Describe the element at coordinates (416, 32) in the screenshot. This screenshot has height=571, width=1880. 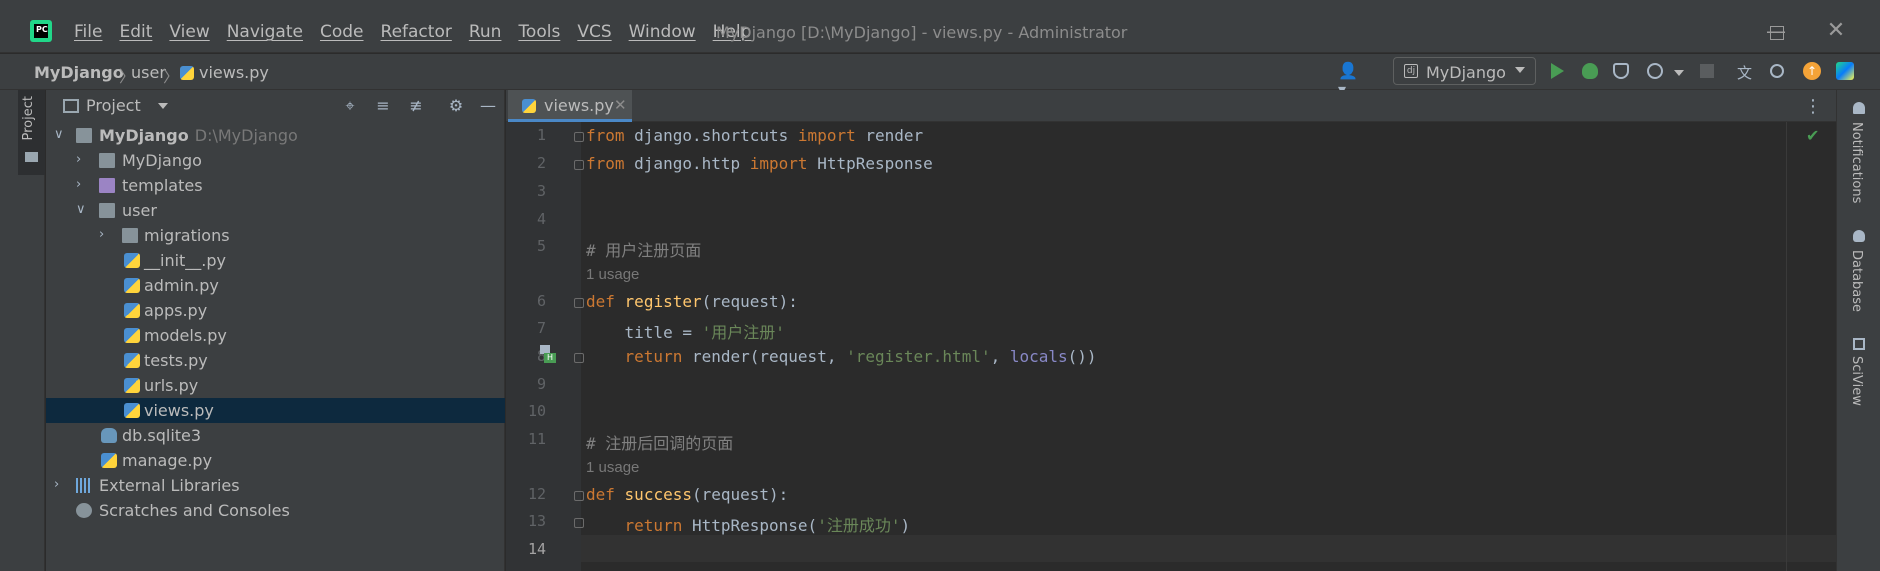
I see `menu-refactor: Refactor` at that location.